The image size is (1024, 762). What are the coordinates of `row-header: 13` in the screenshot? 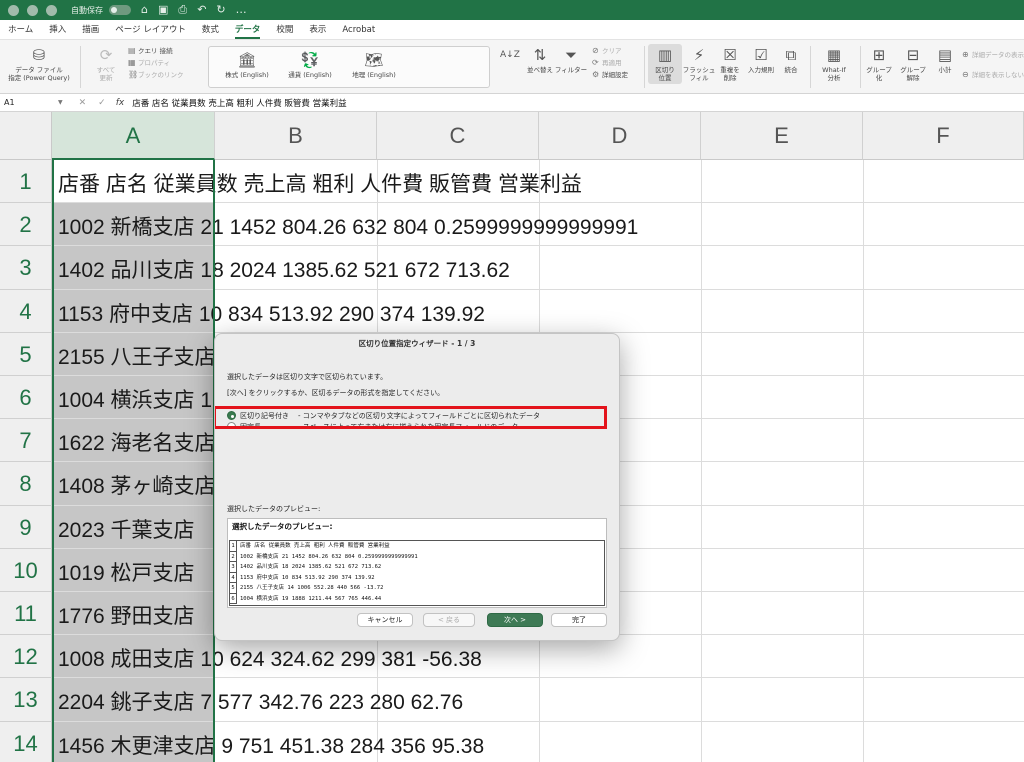 It's located at (26, 700).